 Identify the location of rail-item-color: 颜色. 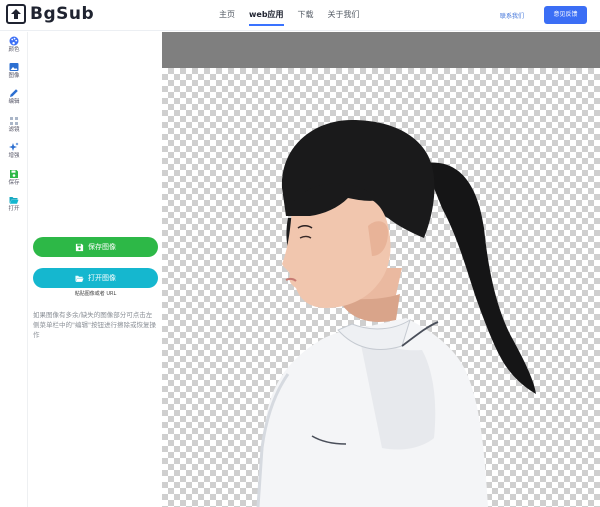
(14, 45).